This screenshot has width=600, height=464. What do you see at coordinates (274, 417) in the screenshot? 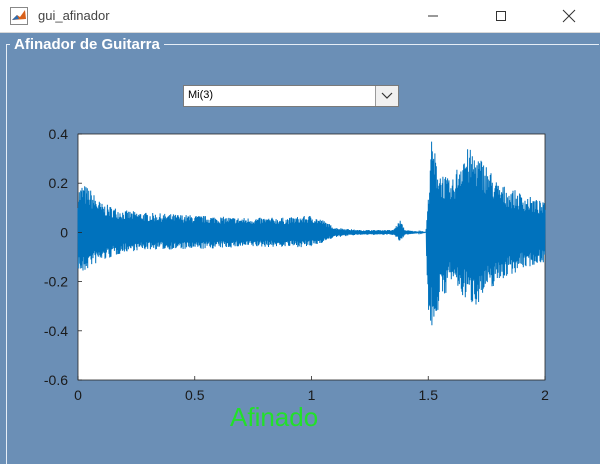
I see `tuning-status: Afinado` at bounding box center [274, 417].